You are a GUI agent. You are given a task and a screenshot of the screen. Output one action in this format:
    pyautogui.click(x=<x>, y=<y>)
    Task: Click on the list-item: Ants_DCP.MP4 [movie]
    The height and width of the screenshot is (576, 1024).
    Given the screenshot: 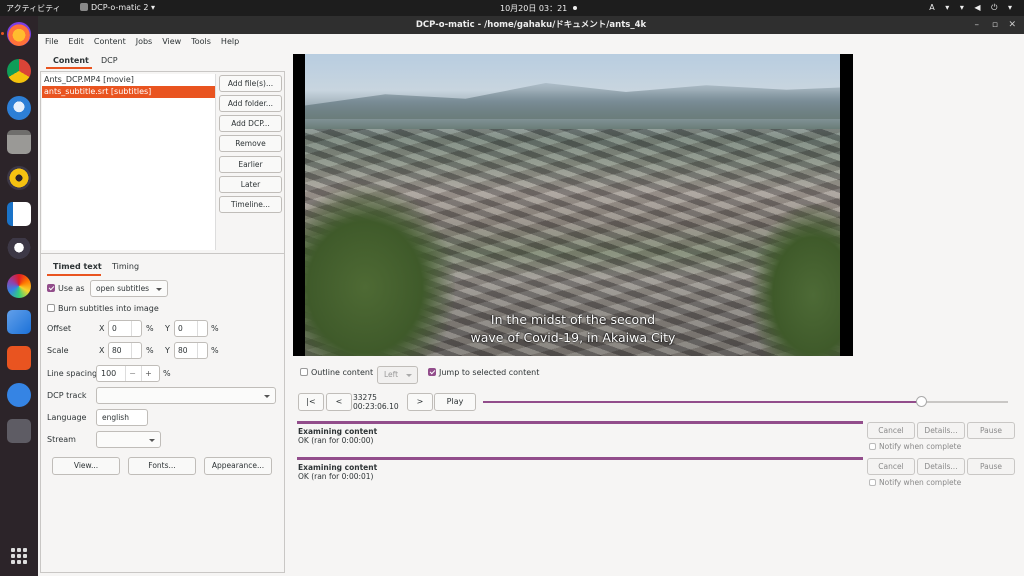 What is the action you would take?
    pyautogui.click(x=129, y=80)
    